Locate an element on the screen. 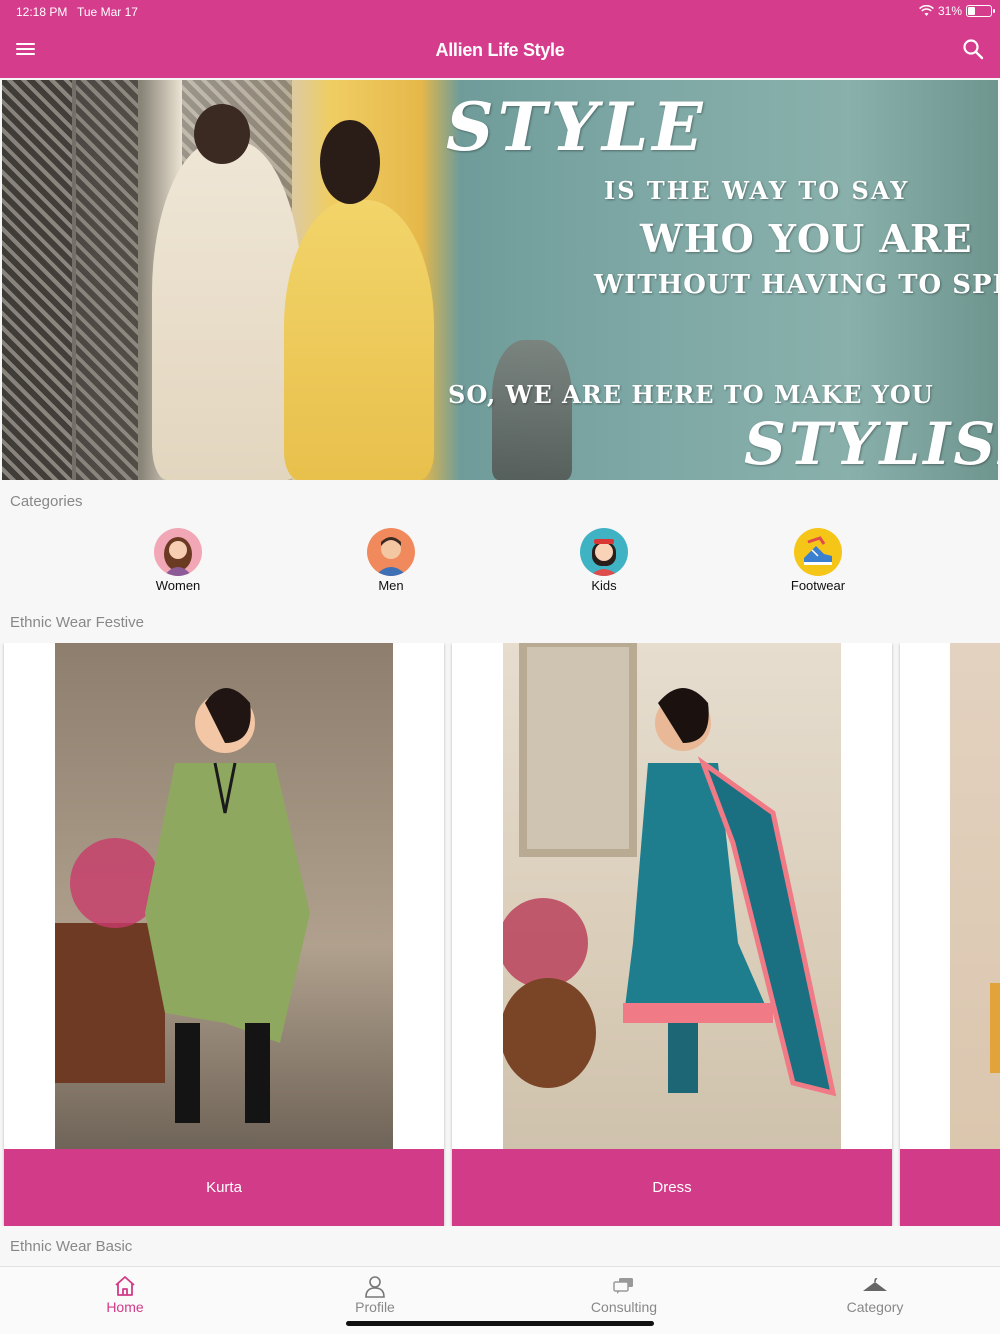  battery-percent: 31% is located at coordinates (949, 11).